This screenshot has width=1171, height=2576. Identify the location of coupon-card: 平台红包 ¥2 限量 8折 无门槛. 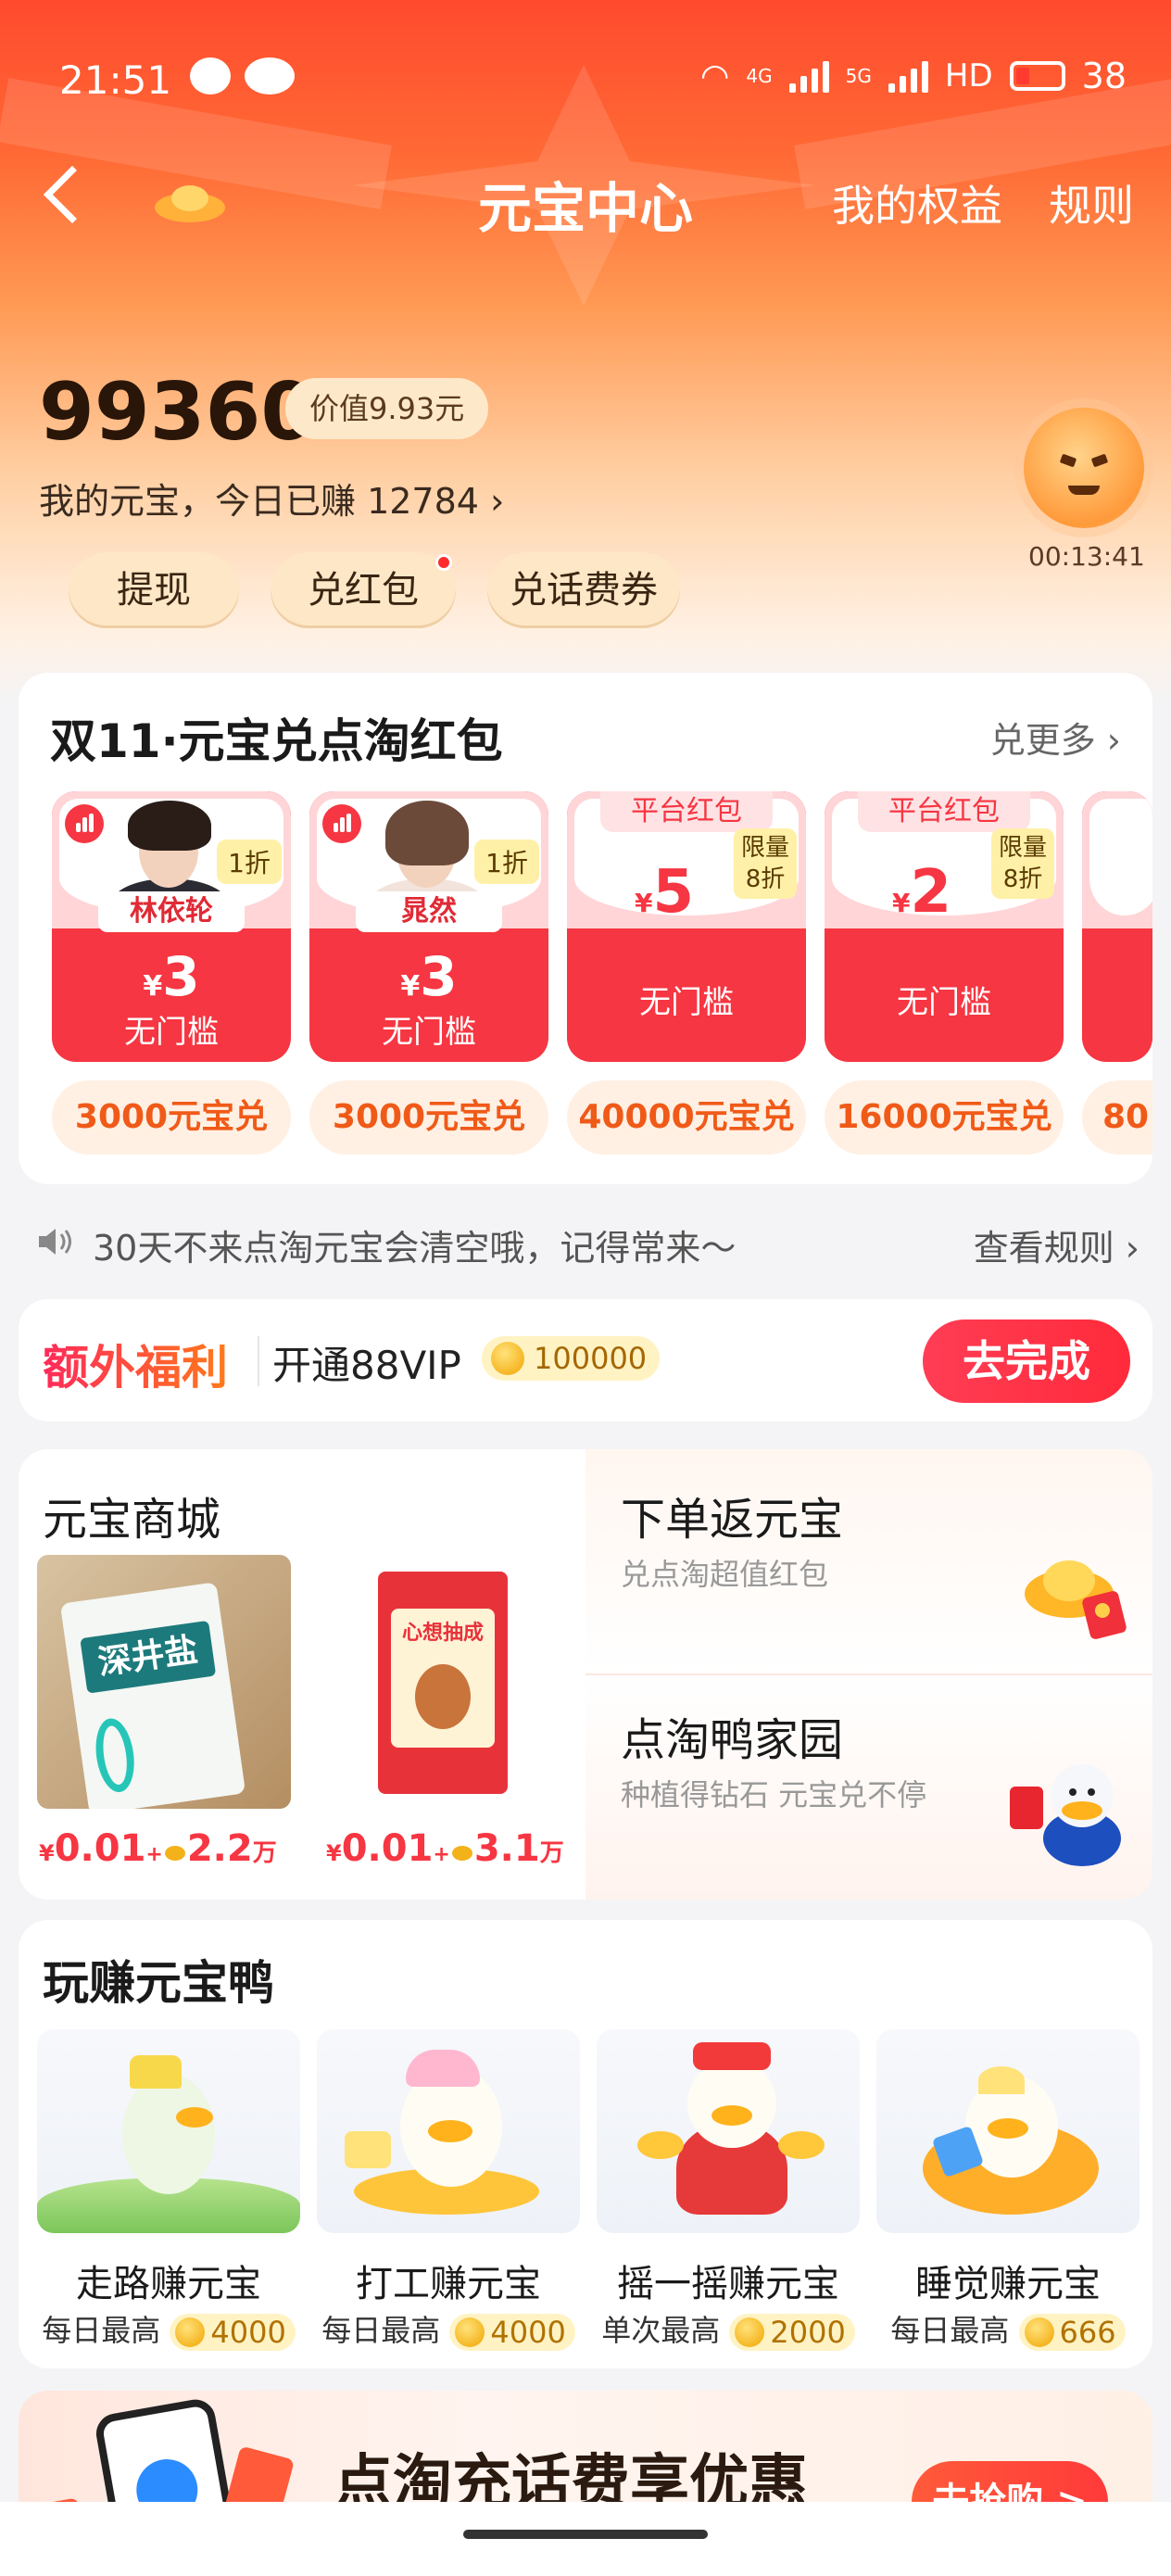
(945, 926).